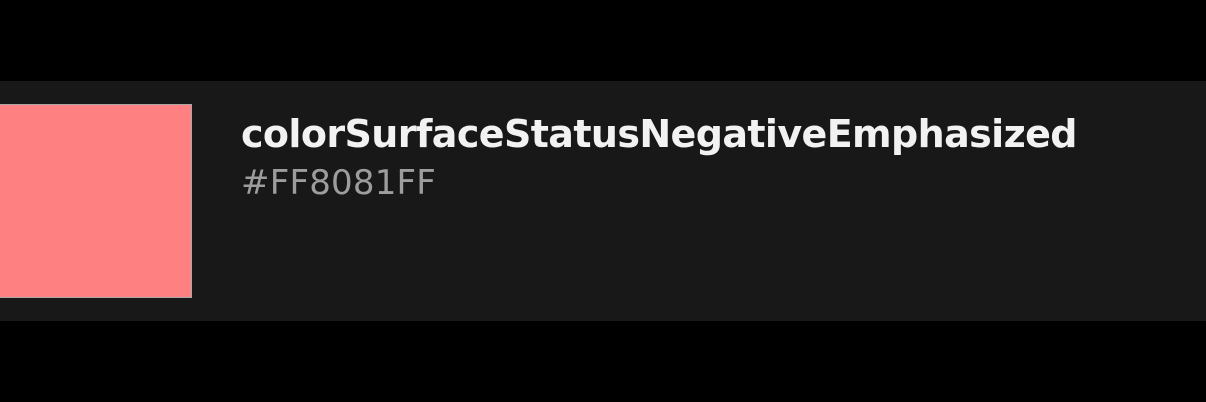 Image resolution: width=1206 pixels, height=402 pixels. I want to click on token-name: colorSurfaceStatusNegativeEmphasized, so click(659, 134).